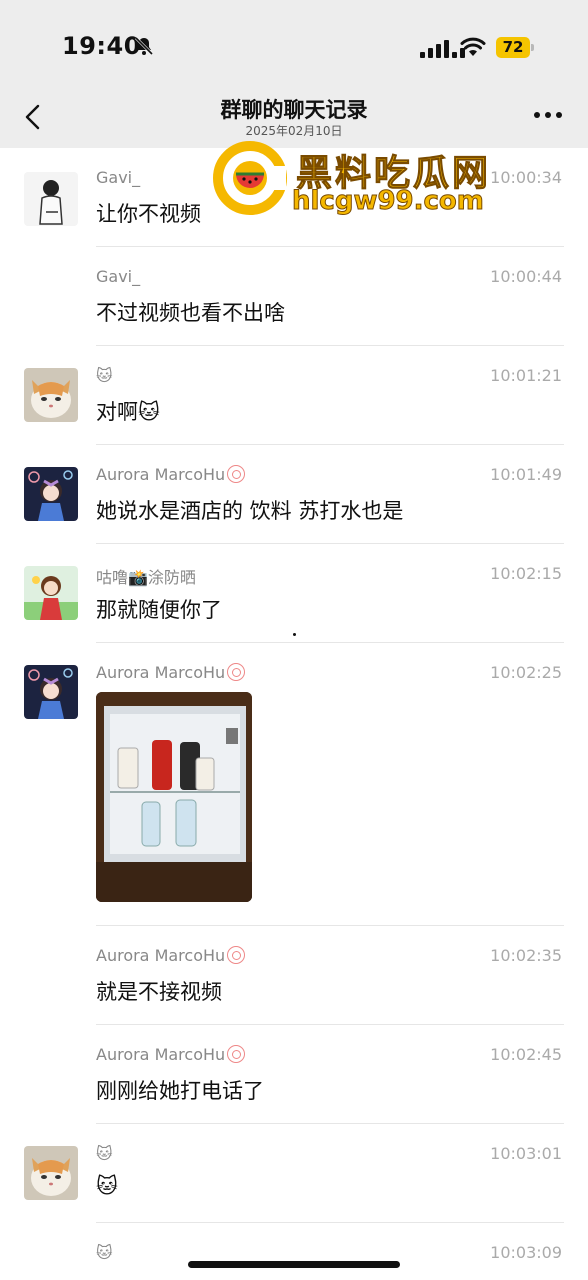 The image size is (588, 1280). I want to click on fridge-photo, so click(174, 797).